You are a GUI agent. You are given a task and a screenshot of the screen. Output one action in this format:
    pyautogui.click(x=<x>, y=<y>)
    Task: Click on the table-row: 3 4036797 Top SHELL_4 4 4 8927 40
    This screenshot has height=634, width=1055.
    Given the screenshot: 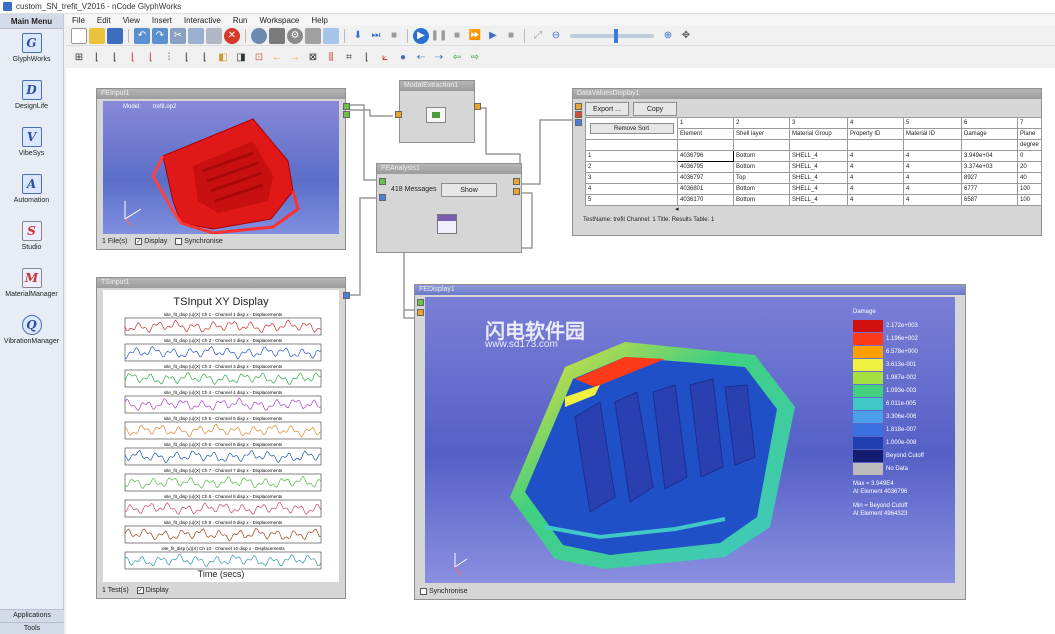 What is the action you would take?
    pyautogui.click(x=813, y=178)
    